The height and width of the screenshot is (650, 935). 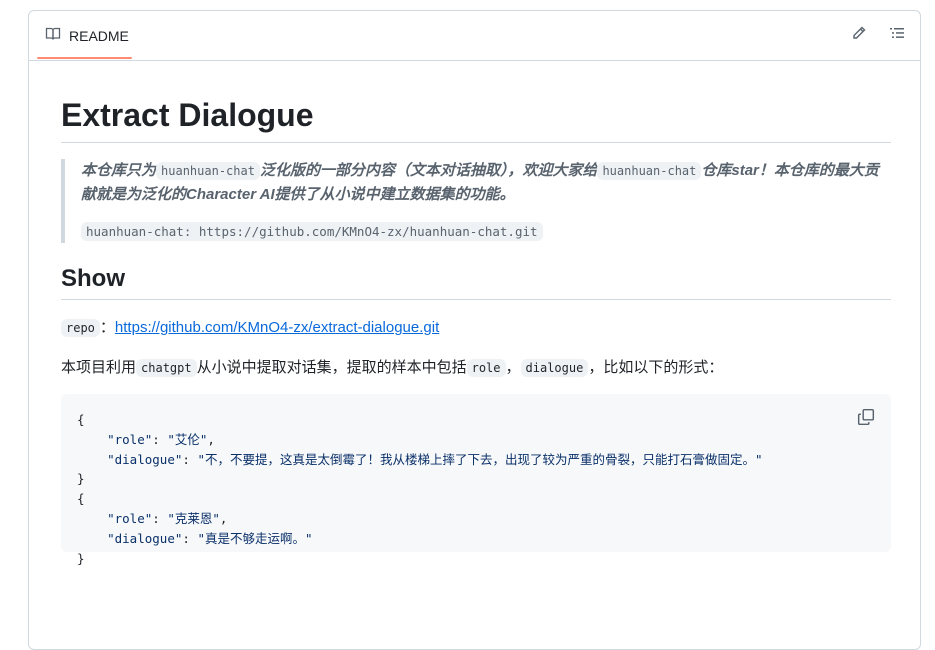 What do you see at coordinates (656, 367) in the screenshot?
I see `desc-part: ，比如以下的形式：` at bounding box center [656, 367].